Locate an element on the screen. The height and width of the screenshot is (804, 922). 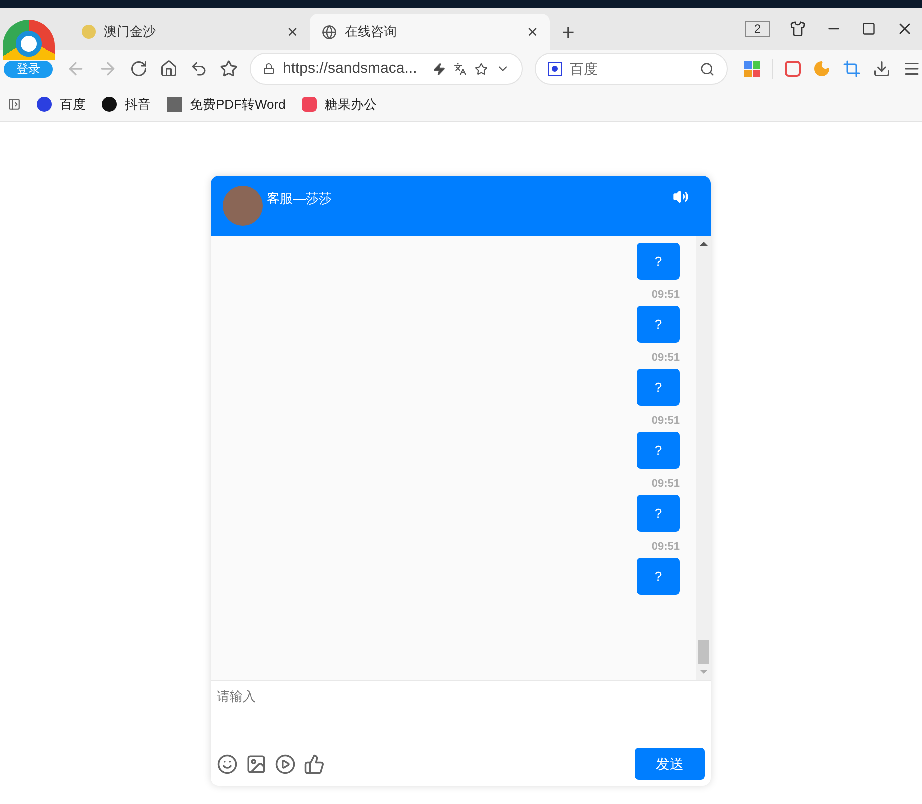
globe-icon is located at coordinates (329, 32).